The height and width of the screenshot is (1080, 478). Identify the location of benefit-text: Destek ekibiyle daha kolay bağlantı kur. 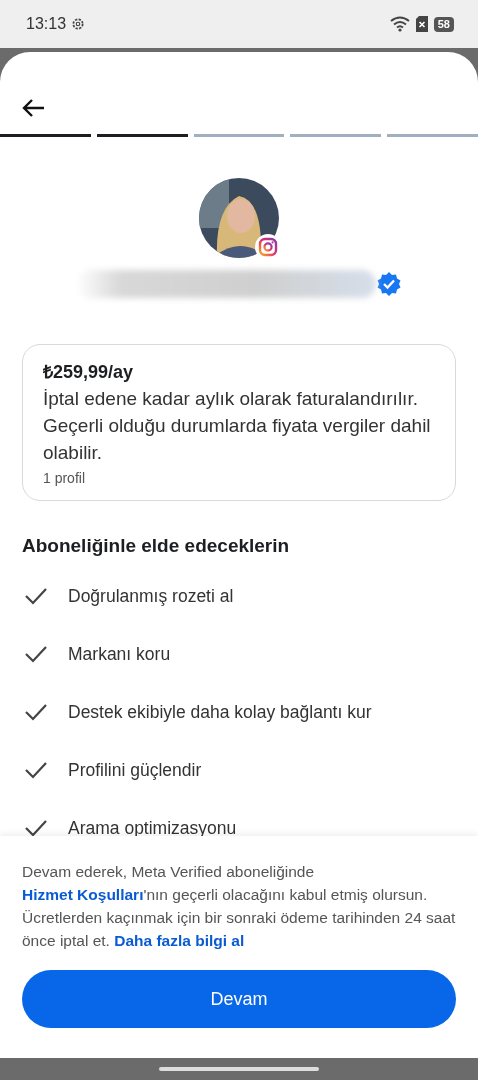
(220, 712).